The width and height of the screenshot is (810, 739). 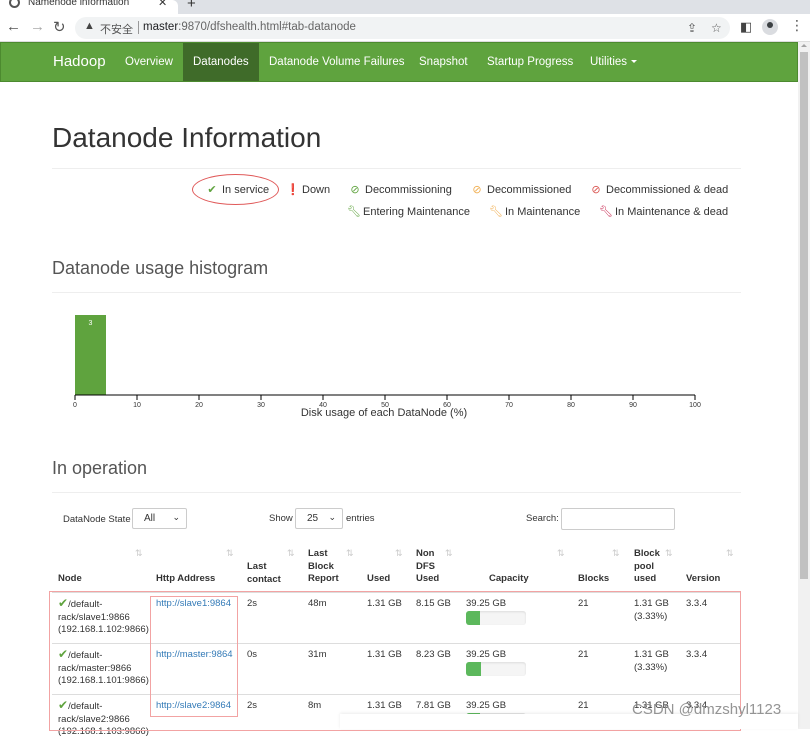 I want to click on datanode-state-select: All ⌄, so click(x=159, y=518).